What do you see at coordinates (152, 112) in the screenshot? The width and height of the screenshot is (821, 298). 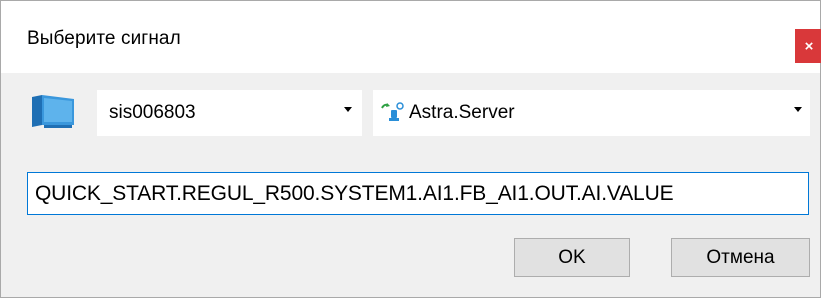 I see `host-select-value: sis006803` at bounding box center [152, 112].